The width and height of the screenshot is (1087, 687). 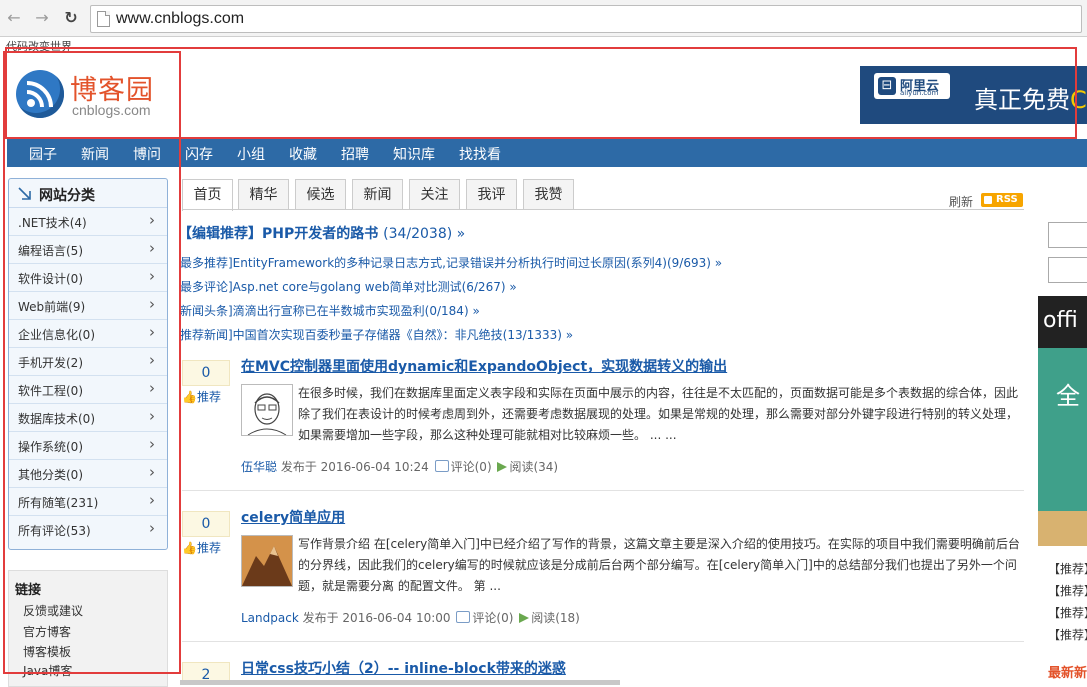 I want to click on comment-icon, so click(x=441, y=466).